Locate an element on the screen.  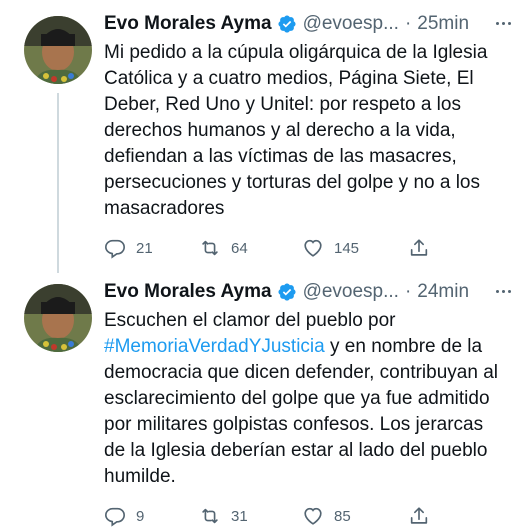
retweet-count: 31 is located at coordinates (239, 516).